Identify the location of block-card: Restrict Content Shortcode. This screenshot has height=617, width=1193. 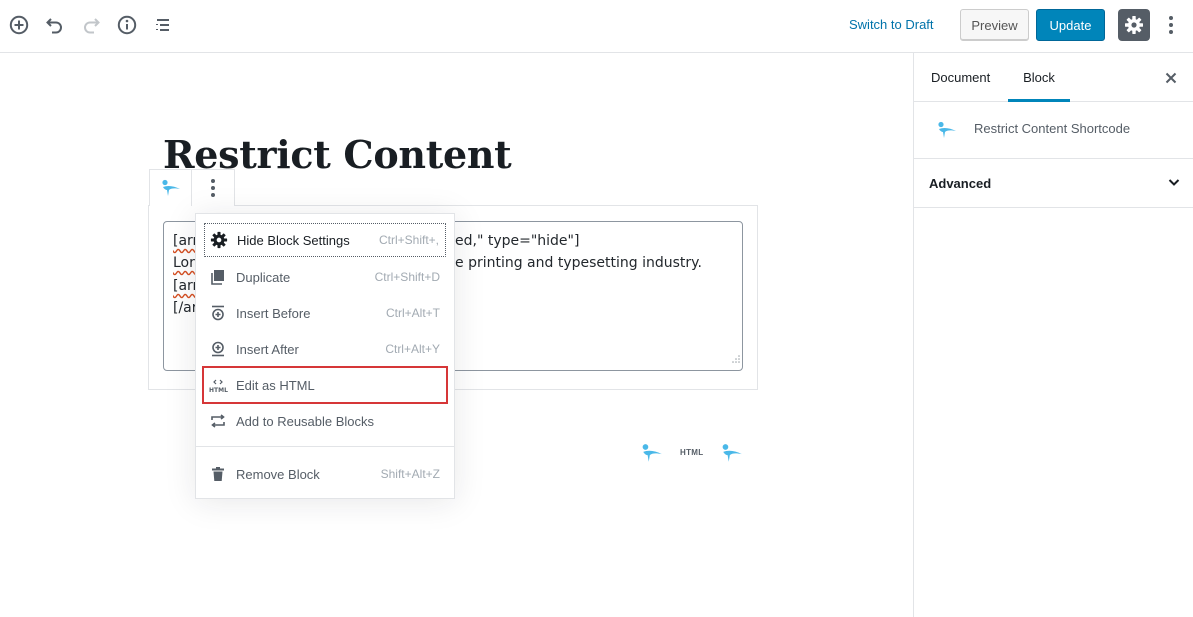
(1053, 130).